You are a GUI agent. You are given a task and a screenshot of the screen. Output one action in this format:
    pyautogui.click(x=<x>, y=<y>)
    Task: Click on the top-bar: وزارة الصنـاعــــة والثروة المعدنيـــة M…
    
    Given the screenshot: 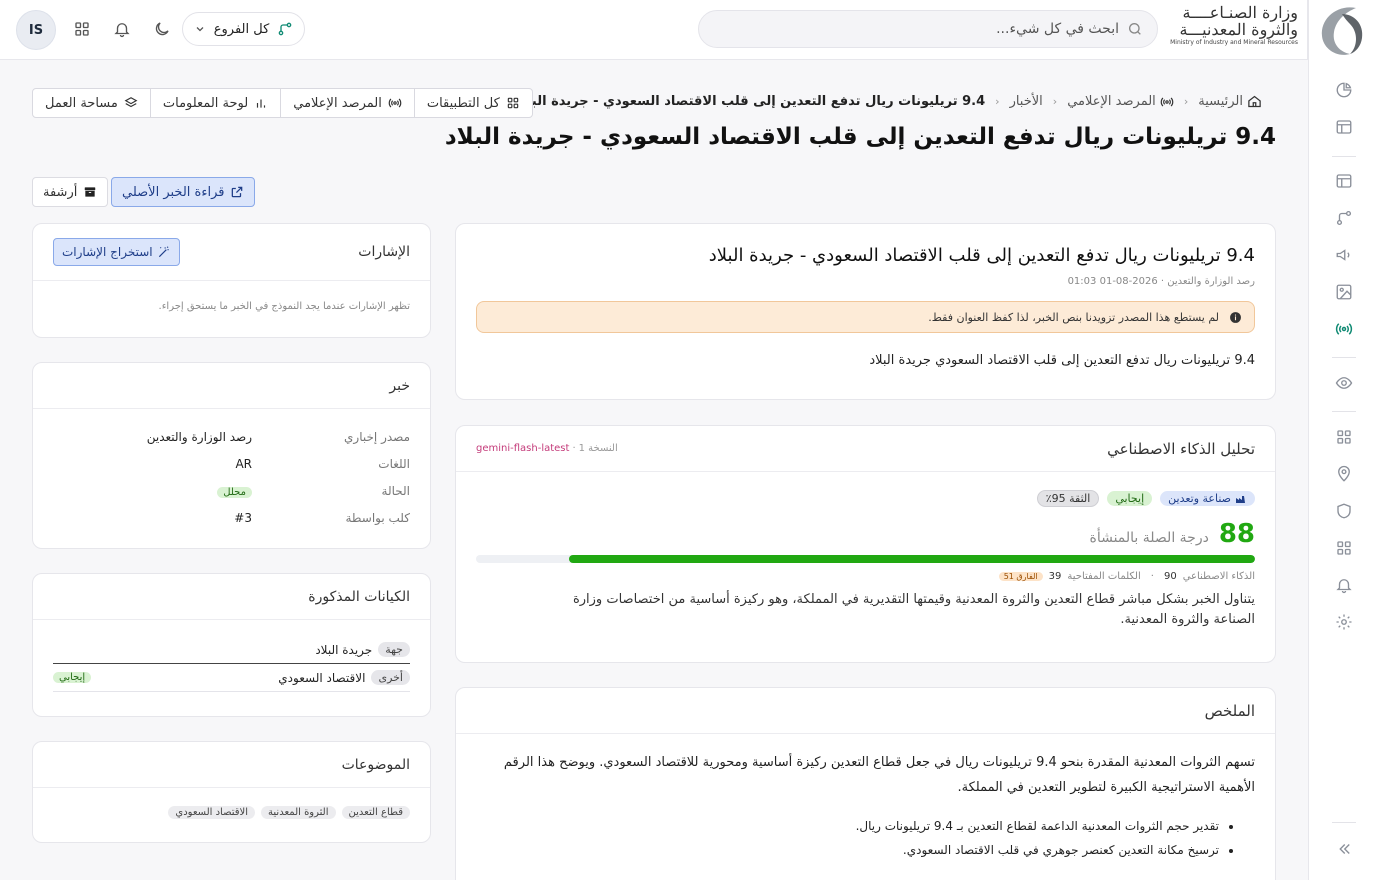 What is the action you would take?
    pyautogui.click(x=654, y=30)
    